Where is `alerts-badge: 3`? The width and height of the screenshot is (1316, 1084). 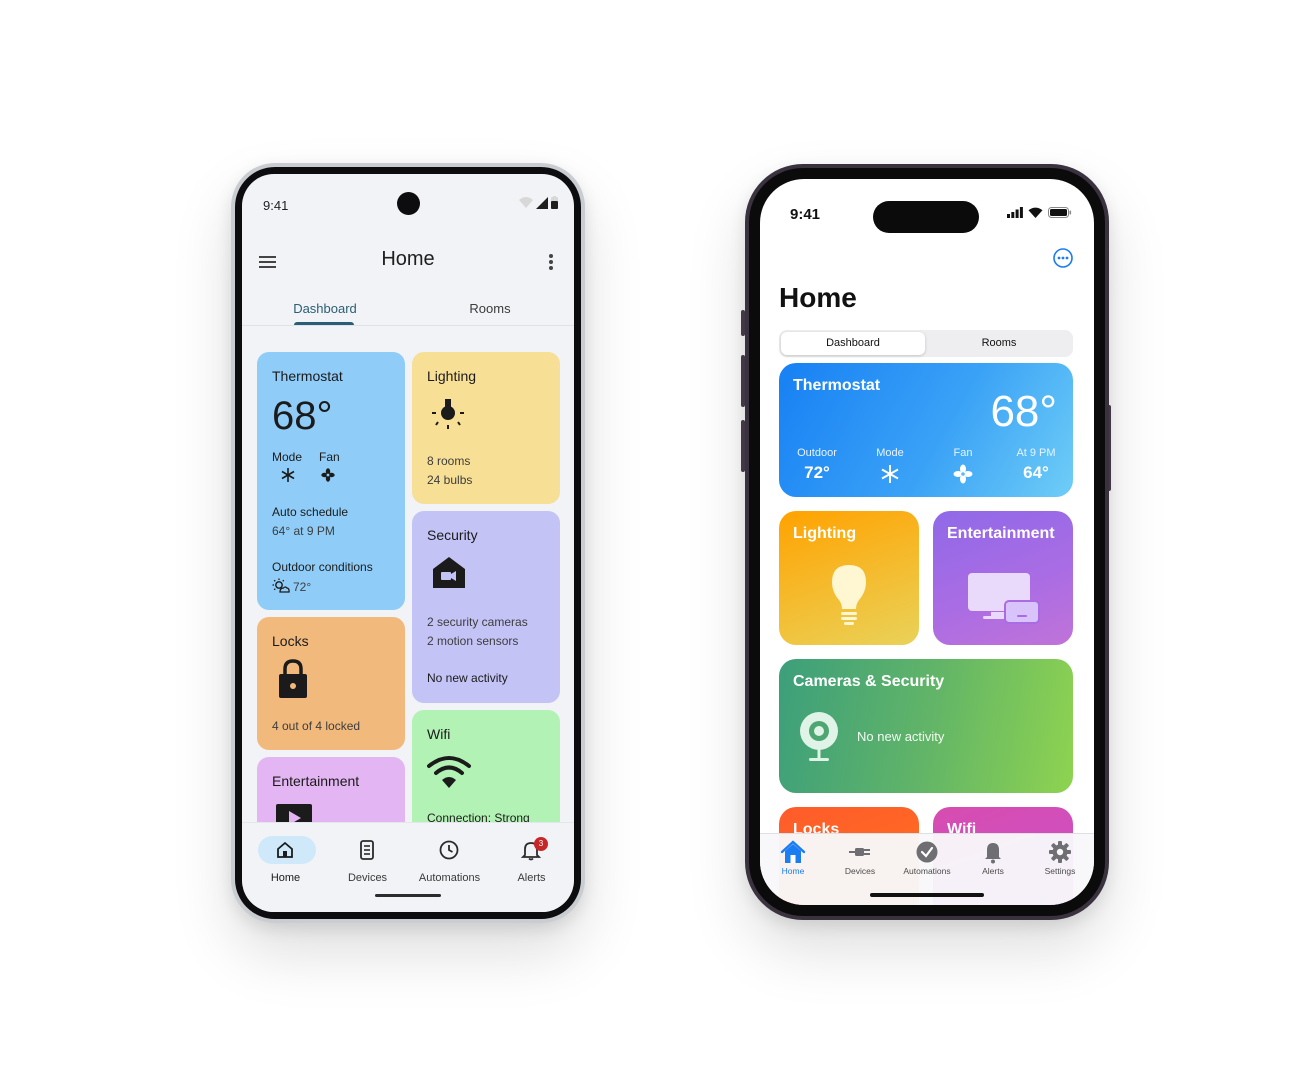 alerts-badge: 3 is located at coordinates (541, 844).